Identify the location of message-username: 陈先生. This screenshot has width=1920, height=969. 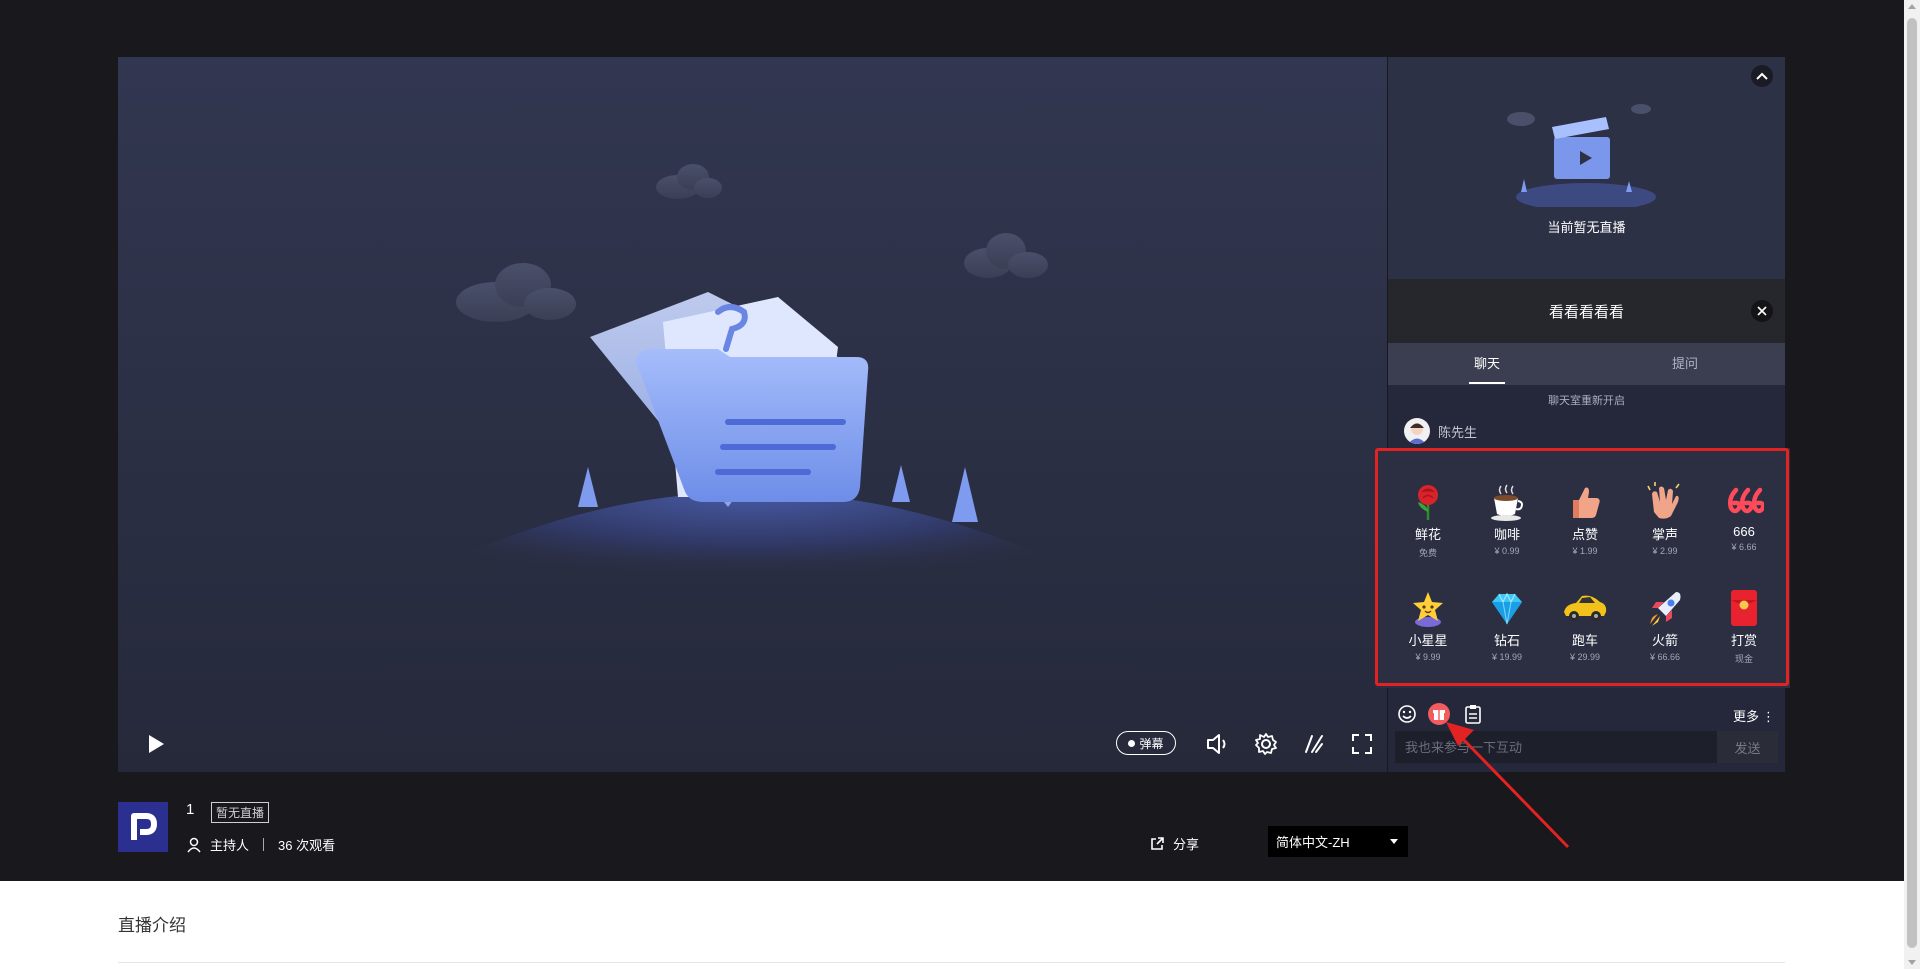
(1458, 432).